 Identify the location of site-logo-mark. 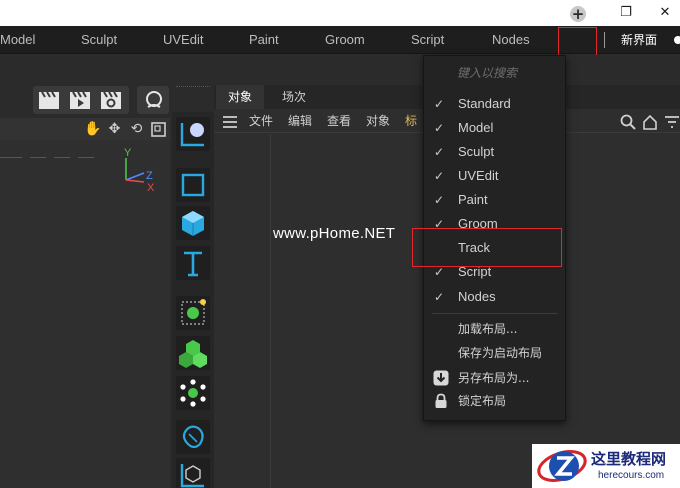
(562, 466).